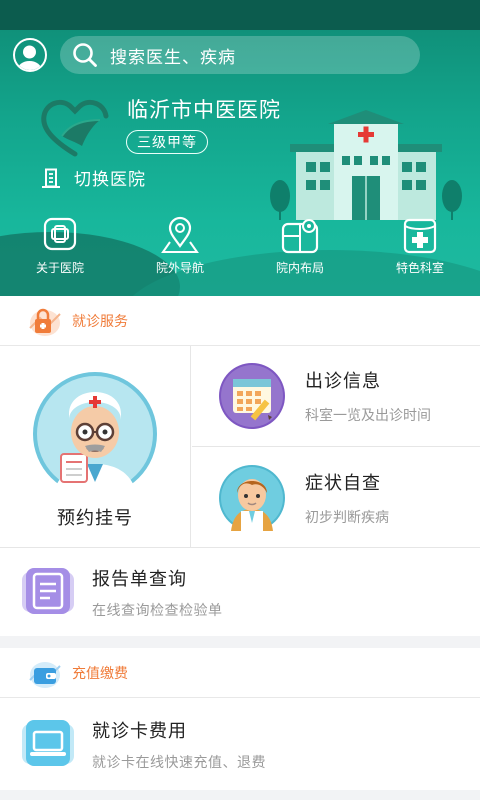 Image resolution: width=480 pixels, height=800 pixels. What do you see at coordinates (45, 322) in the screenshot?
I see `lock-icon` at bounding box center [45, 322].